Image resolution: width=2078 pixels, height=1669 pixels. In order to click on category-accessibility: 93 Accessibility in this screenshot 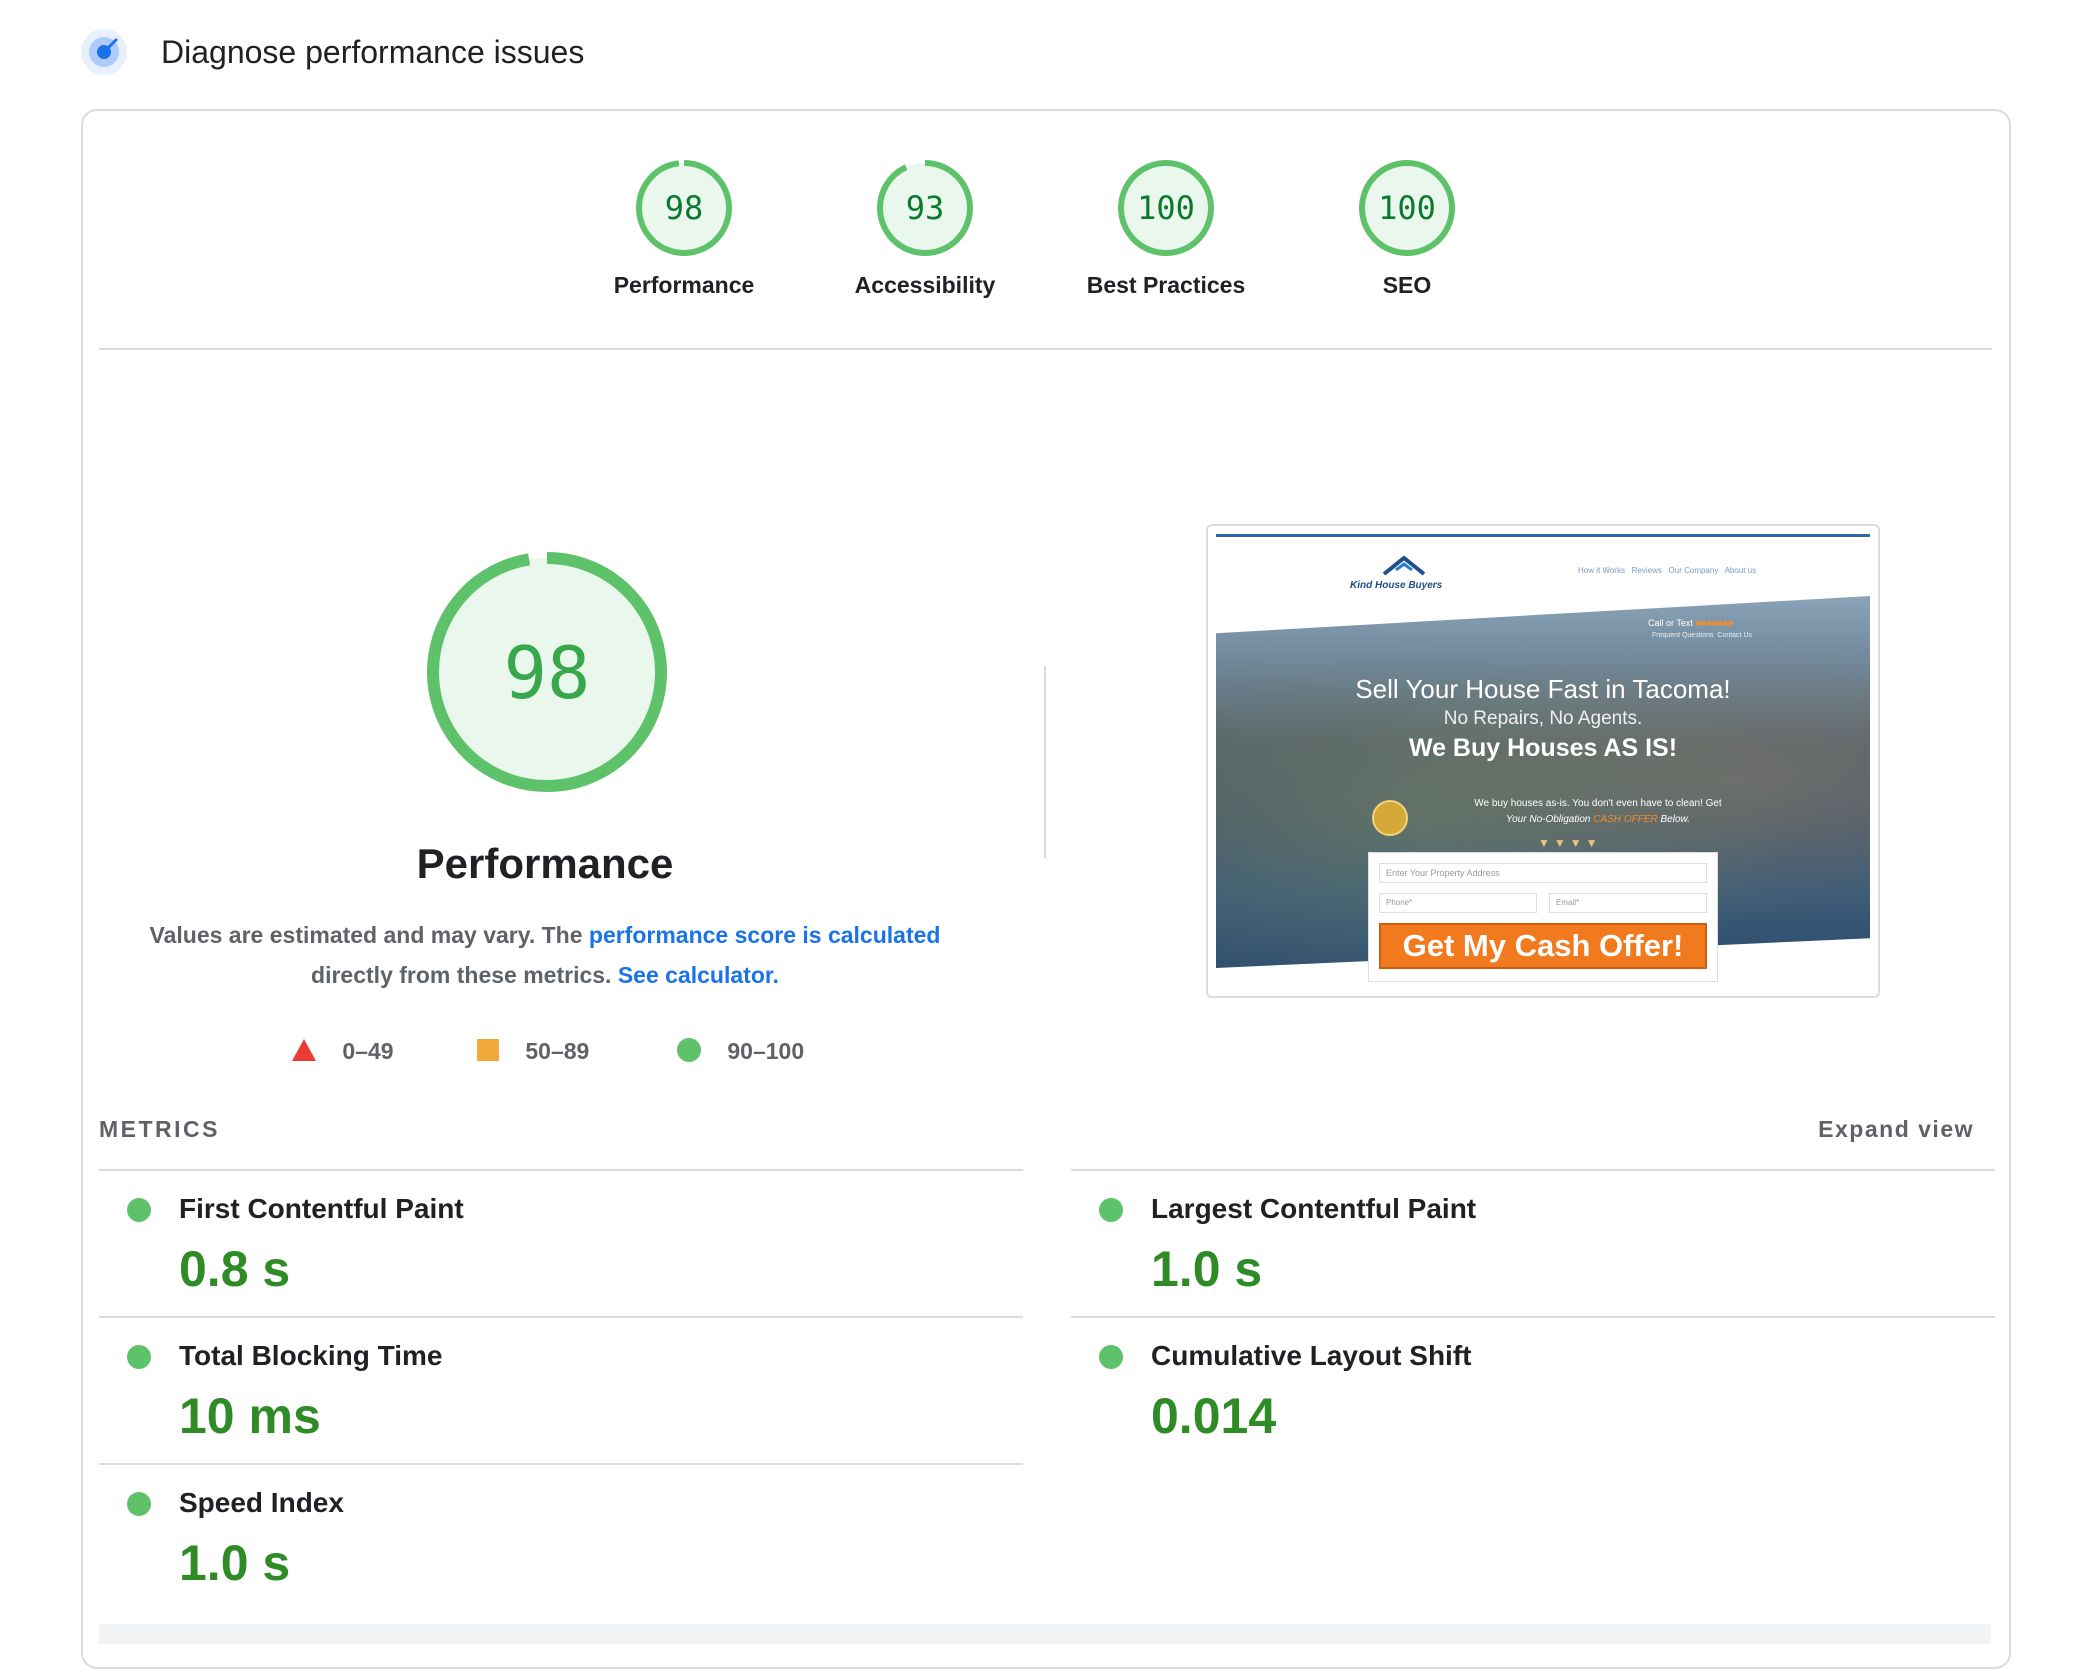, I will do `click(925, 228)`.